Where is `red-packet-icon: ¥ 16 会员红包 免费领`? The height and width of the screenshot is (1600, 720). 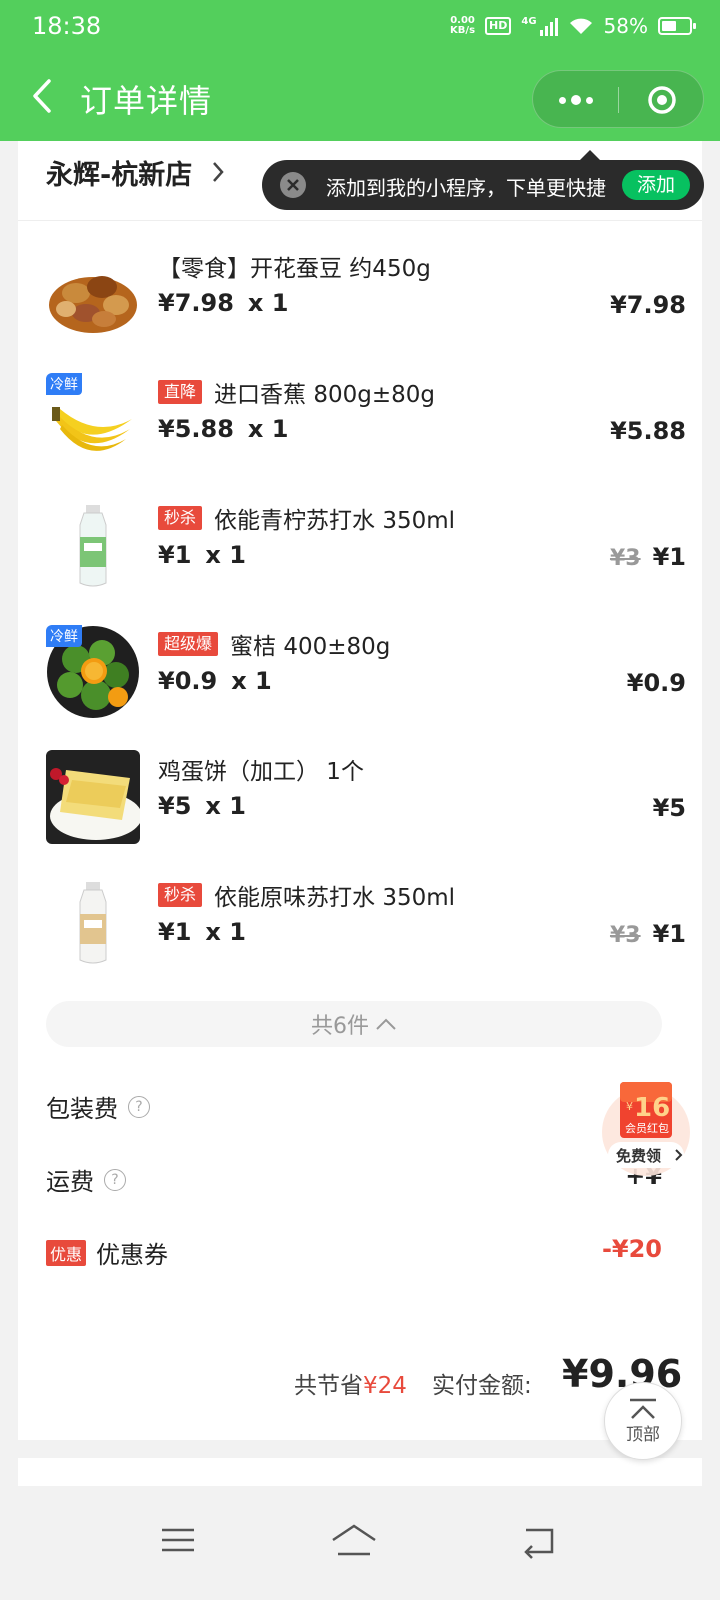 red-packet-icon: ¥ 16 会员红包 免费领 is located at coordinates (646, 1129).